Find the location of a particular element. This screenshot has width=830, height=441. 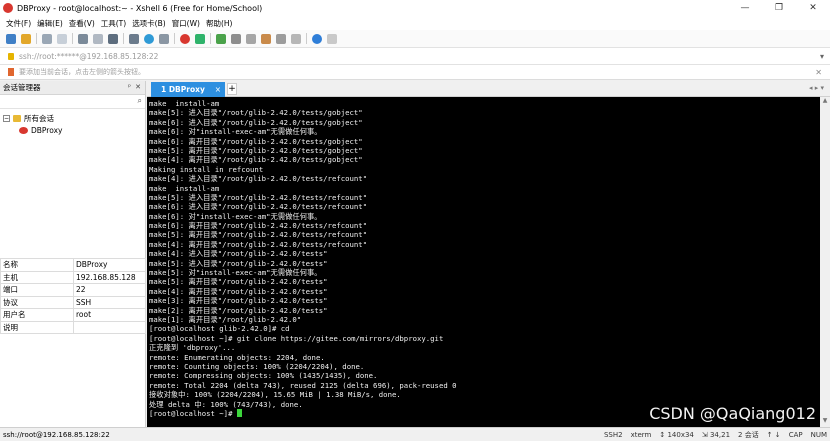

tree-node-label: DBProxy is located at coordinates (47, 130).